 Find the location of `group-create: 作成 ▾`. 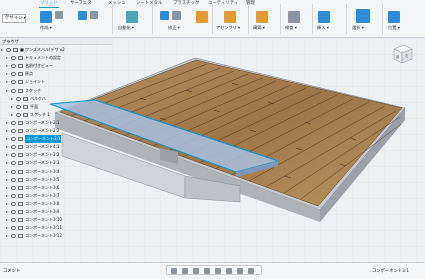

group-create: 作成 ▾ is located at coordinates (46, 28).